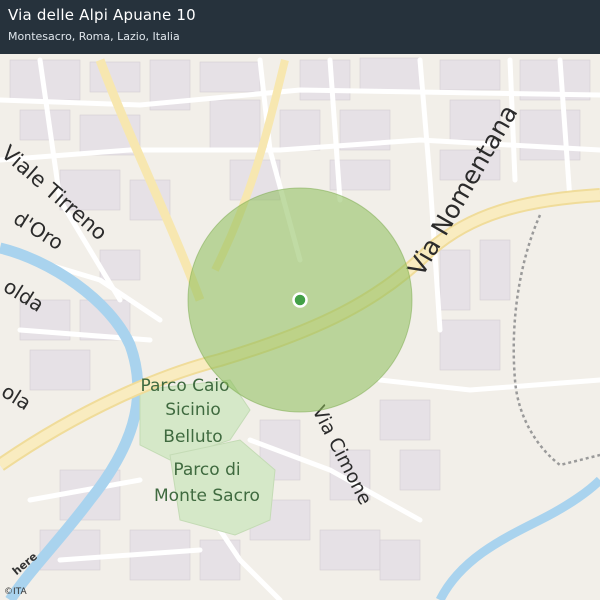  What do you see at coordinates (94, 36) in the screenshot?
I see `address-subtitle: Montesacro, Roma, Lazio, Italia` at bounding box center [94, 36].